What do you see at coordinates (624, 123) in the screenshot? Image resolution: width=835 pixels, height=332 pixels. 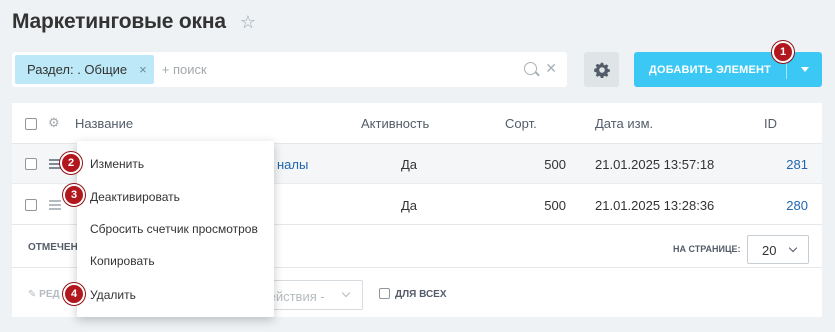 I see `col-date: Дата изм.` at bounding box center [624, 123].